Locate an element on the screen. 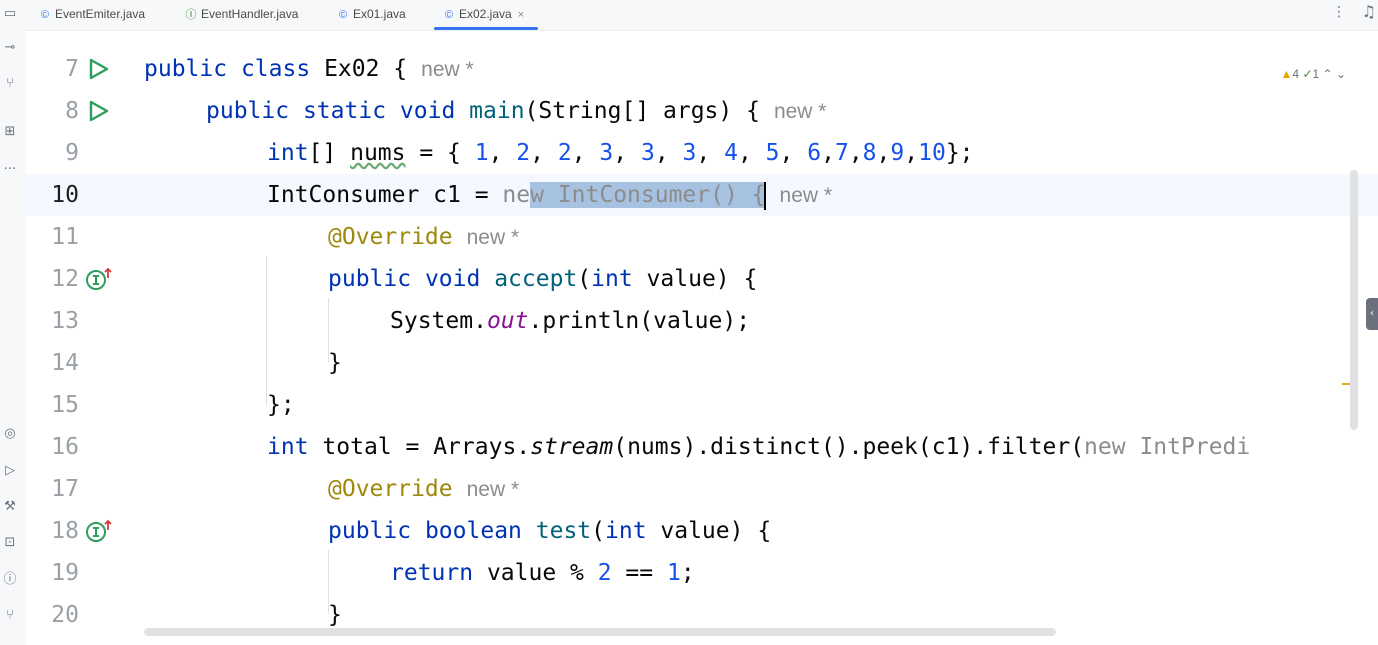  line-number: 9 is located at coordinates (72, 153).